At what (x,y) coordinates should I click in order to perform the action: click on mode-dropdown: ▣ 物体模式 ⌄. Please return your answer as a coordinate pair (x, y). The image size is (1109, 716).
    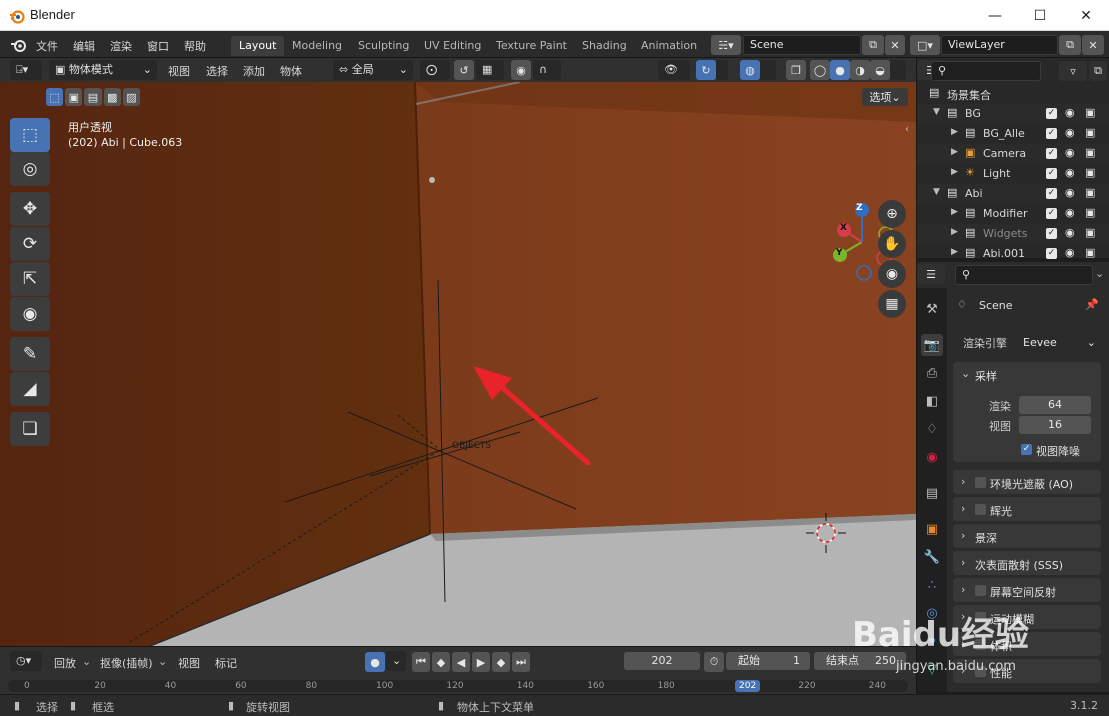
    Looking at the image, I should click on (103, 70).